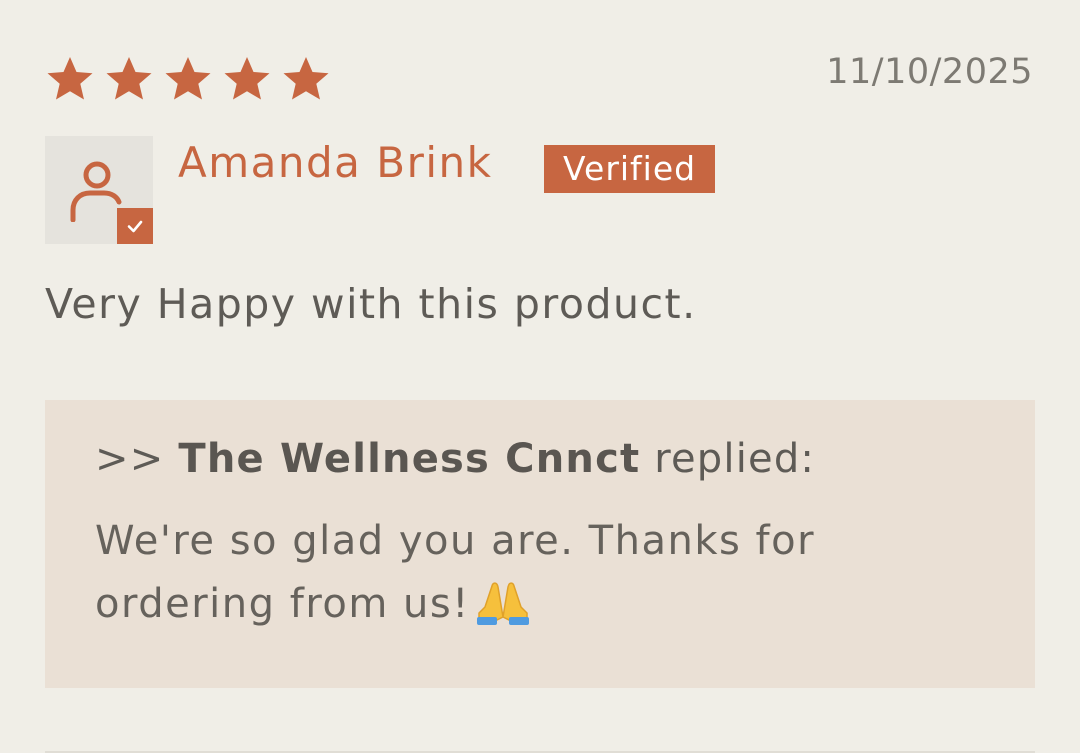 This screenshot has height=753, width=1080. What do you see at coordinates (371, 304) in the screenshot?
I see `review-body: Very Happy with this product.` at bounding box center [371, 304].